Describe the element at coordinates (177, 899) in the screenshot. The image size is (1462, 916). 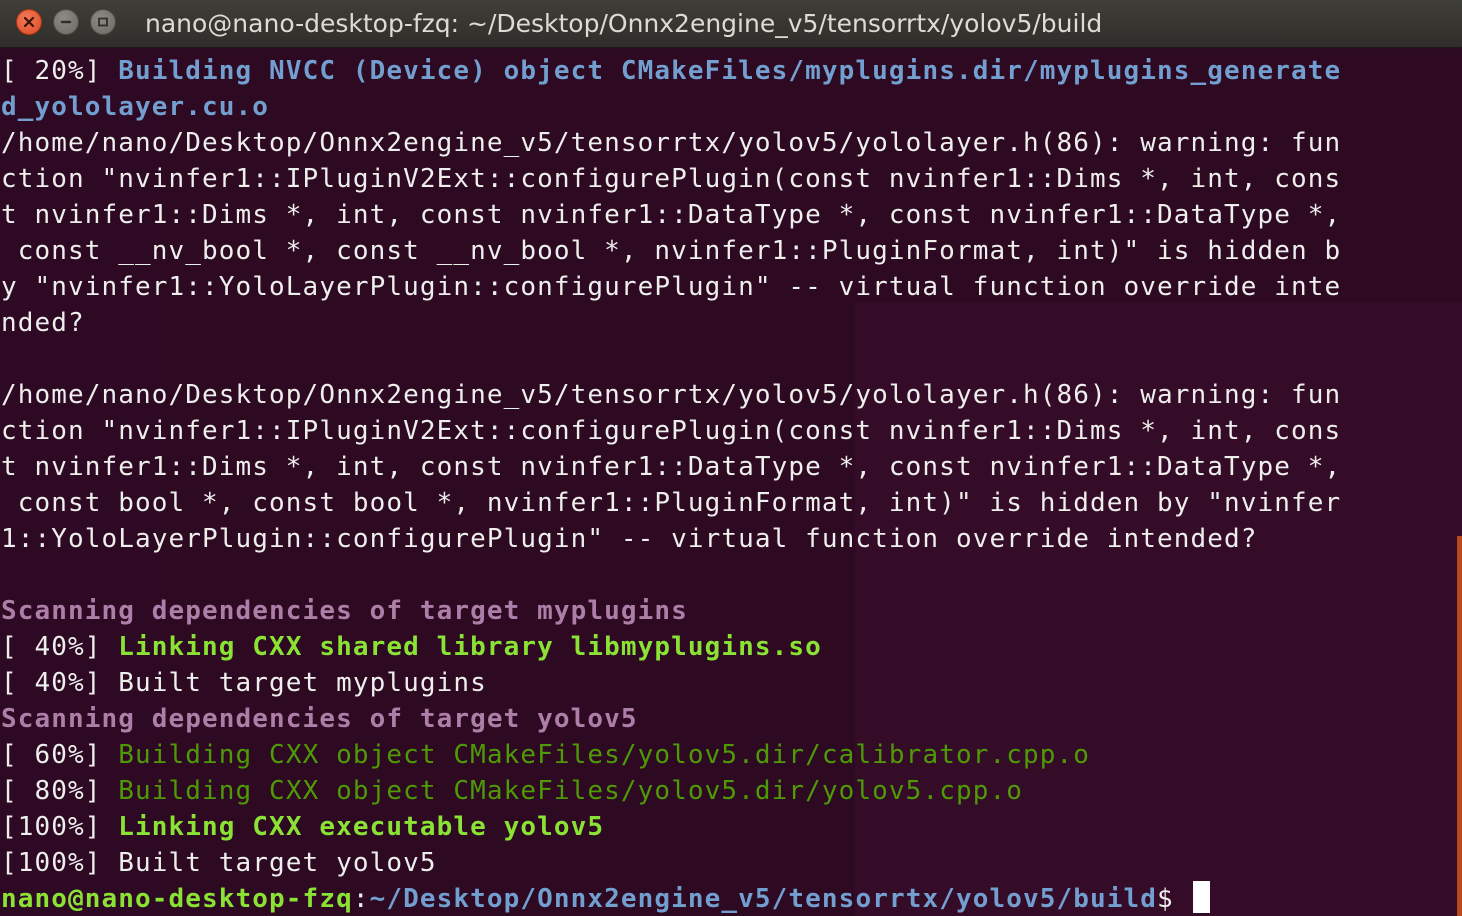
I see `prompt-user-host: nano@nano-desktop-fzq` at that location.